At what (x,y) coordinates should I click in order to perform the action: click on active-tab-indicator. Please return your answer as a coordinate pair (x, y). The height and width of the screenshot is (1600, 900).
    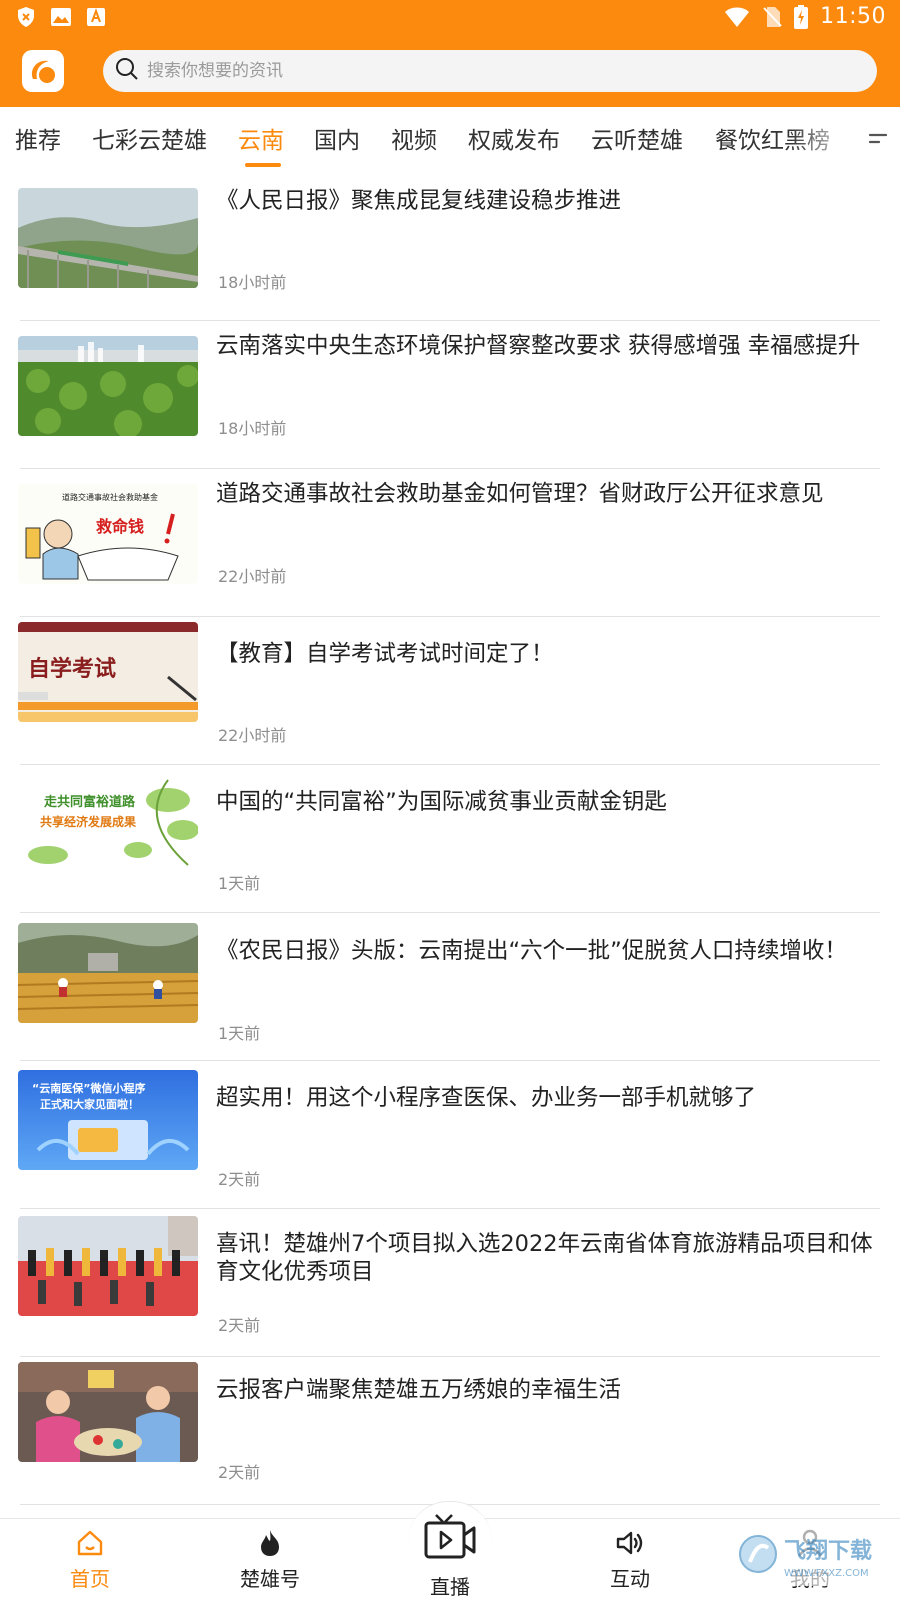
    Looking at the image, I should click on (263, 165).